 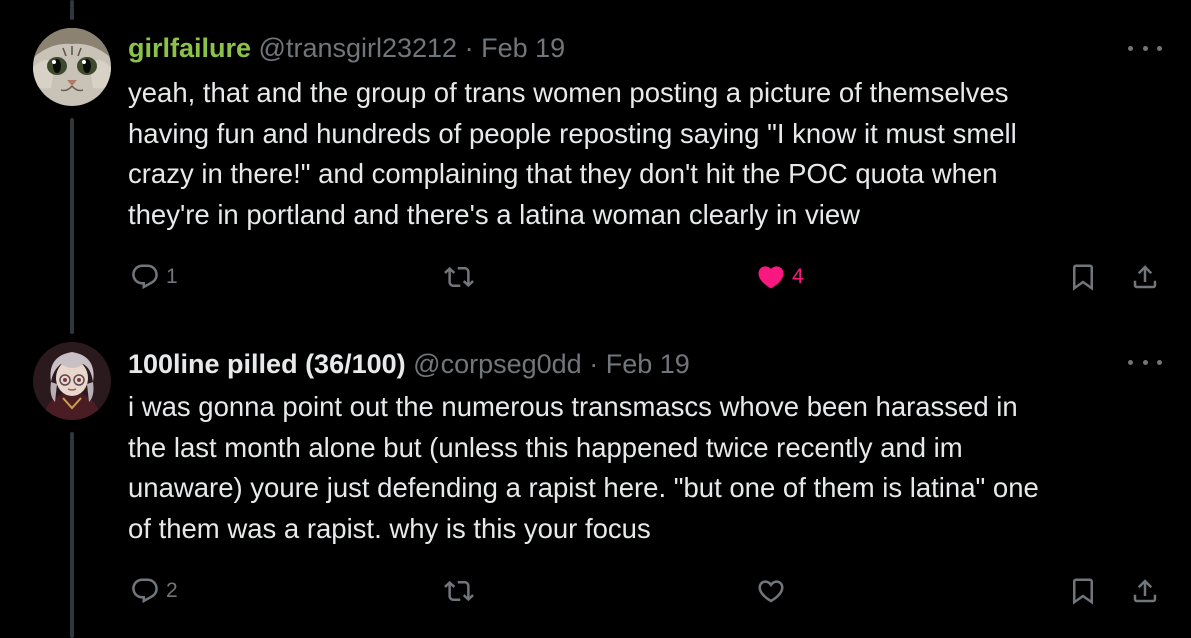 I want to click on post-header: girlfailure @transgirl23212 · Feb 19, so click(x=346, y=48).